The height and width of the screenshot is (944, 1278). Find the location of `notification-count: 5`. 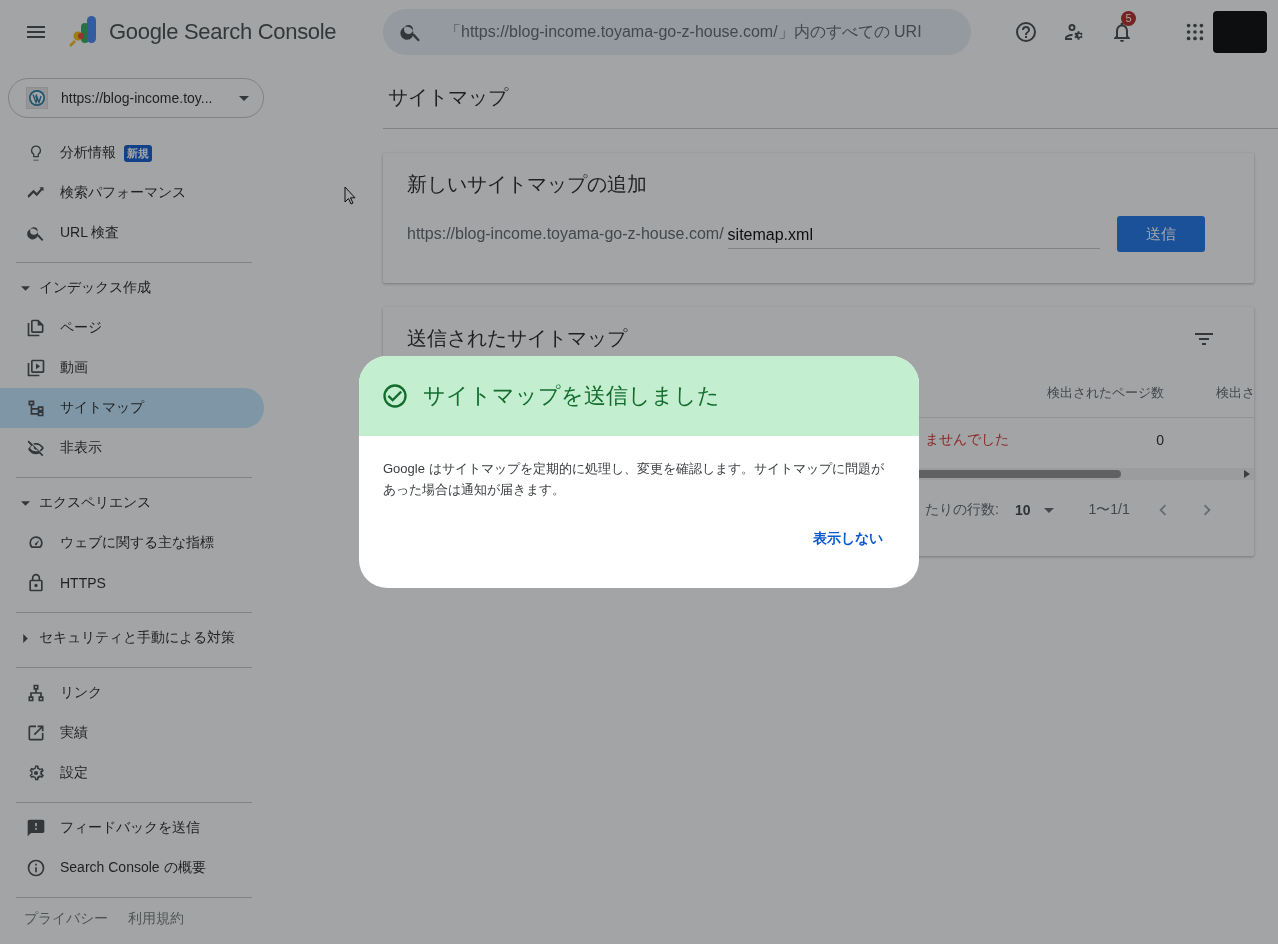

notification-count: 5 is located at coordinates (1128, 18).